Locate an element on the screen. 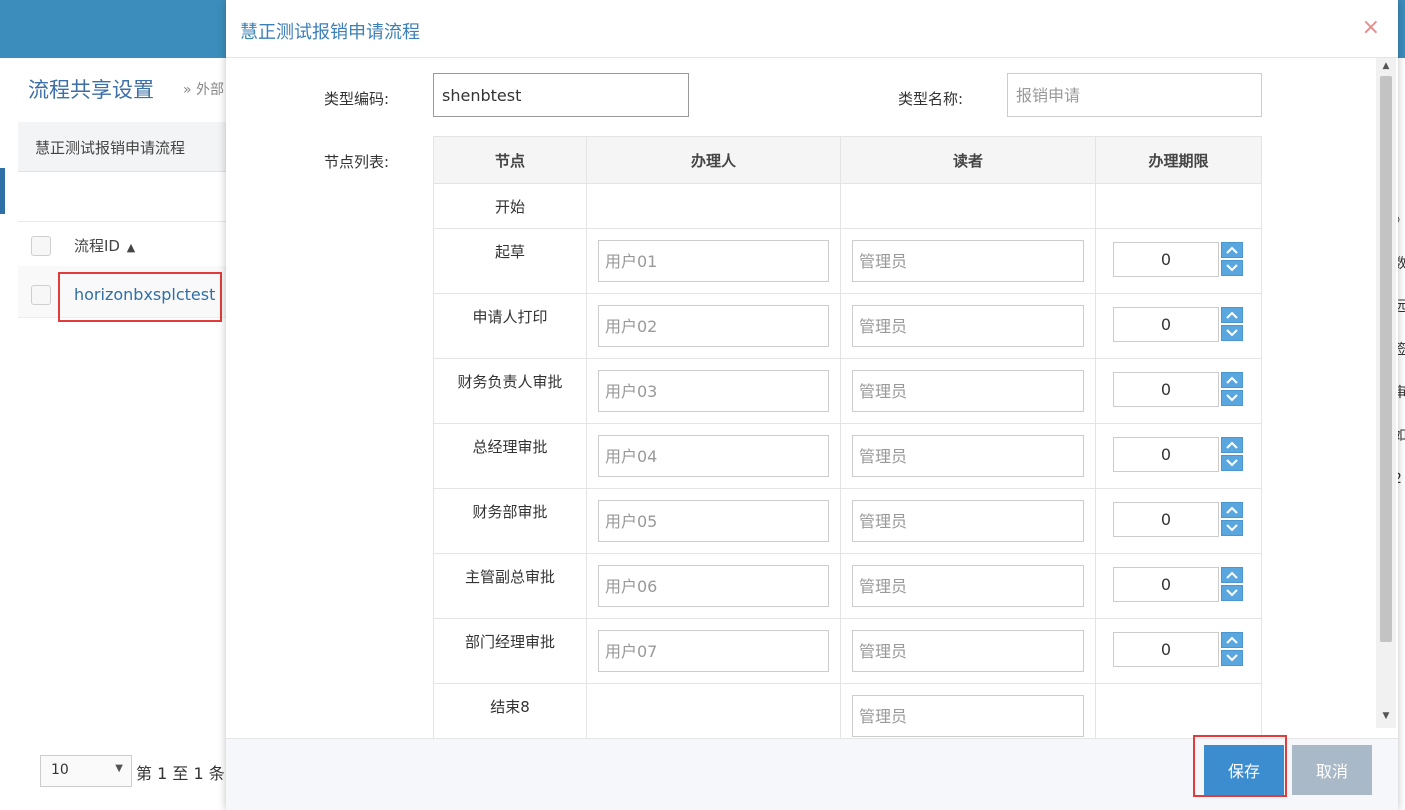 The height and width of the screenshot is (810, 1405). table-row: 起草 0 is located at coordinates (847, 261).